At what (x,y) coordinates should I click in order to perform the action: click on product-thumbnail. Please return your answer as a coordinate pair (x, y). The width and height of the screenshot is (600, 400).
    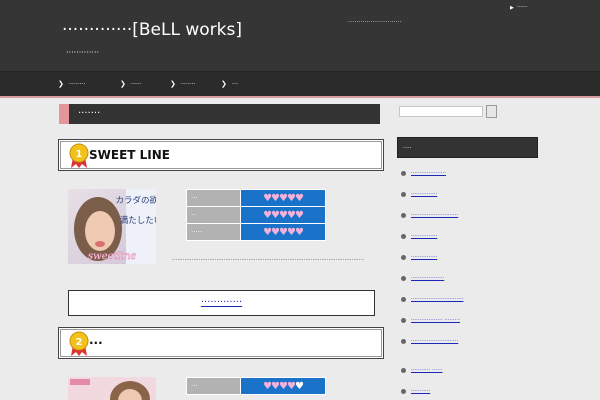
    Looking at the image, I should click on (112, 388).